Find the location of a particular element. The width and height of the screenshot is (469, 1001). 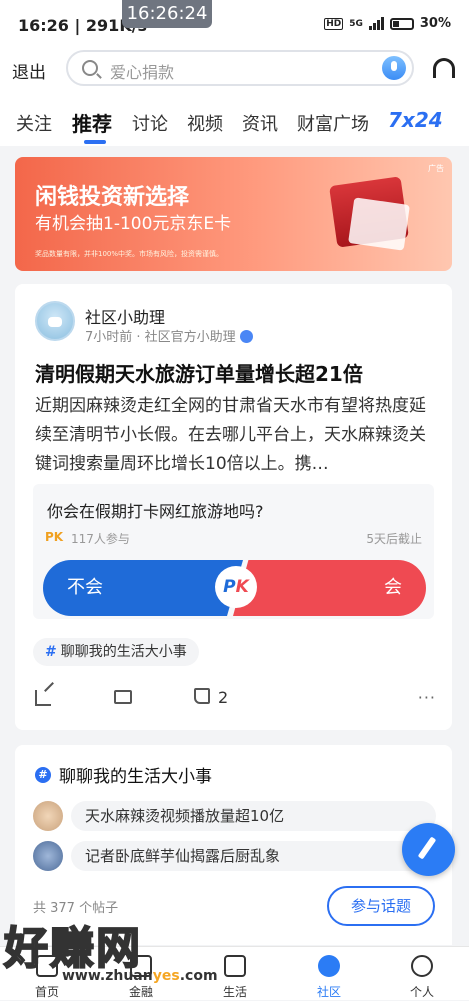

nav-profile: 个人 is located at coordinates (422, 974).